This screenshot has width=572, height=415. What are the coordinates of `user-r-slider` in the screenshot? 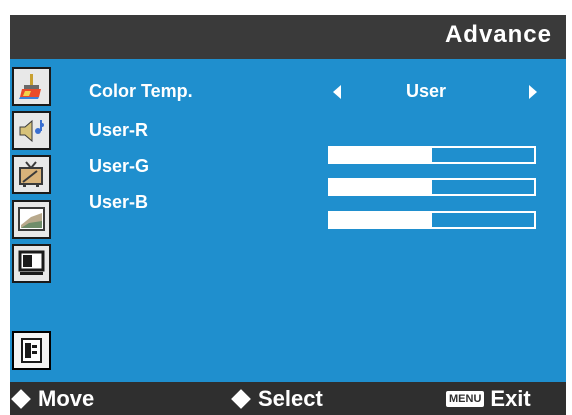 It's located at (432, 155).